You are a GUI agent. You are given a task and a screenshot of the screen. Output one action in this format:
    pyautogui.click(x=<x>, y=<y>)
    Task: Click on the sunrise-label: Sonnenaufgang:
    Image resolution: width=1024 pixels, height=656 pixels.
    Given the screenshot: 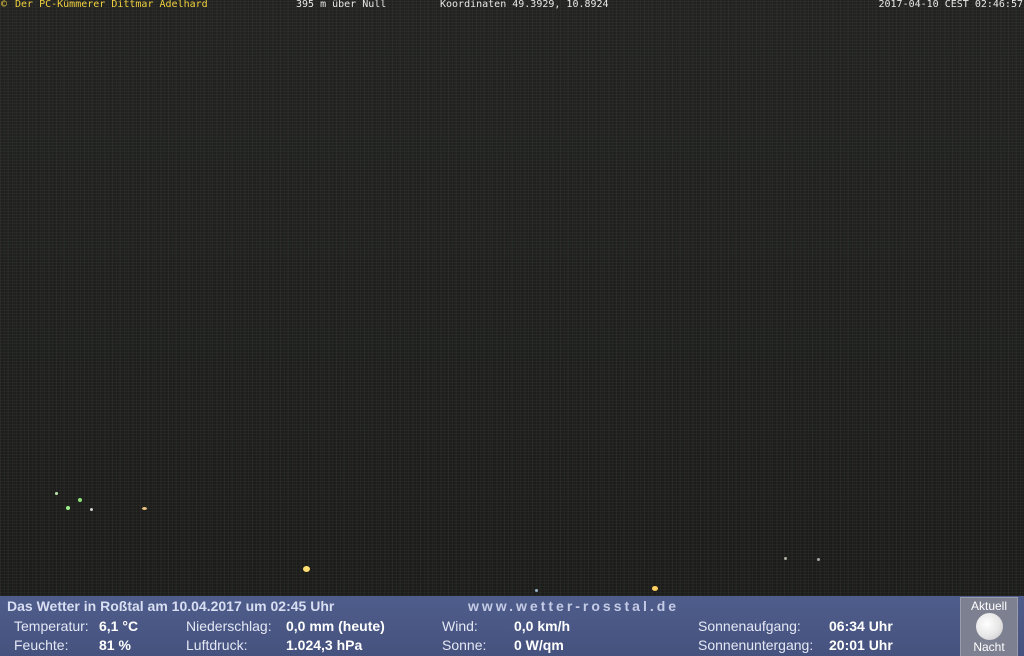 What is the action you would take?
    pyautogui.click(x=749, y=626)
    